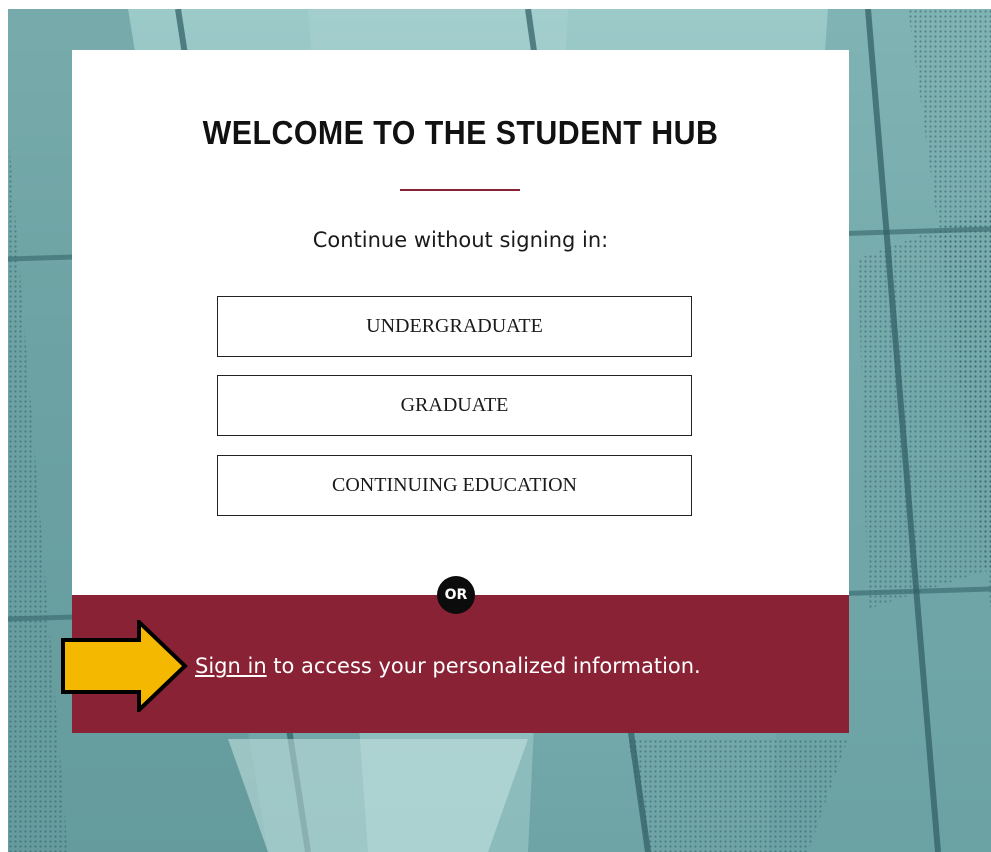 Image resolution: width=991 pixels, height=852 pixels. Describe the element at coordinates (483, 666) in the screenshot. I see `sign-in-description: to access your personalized information.` at that location.